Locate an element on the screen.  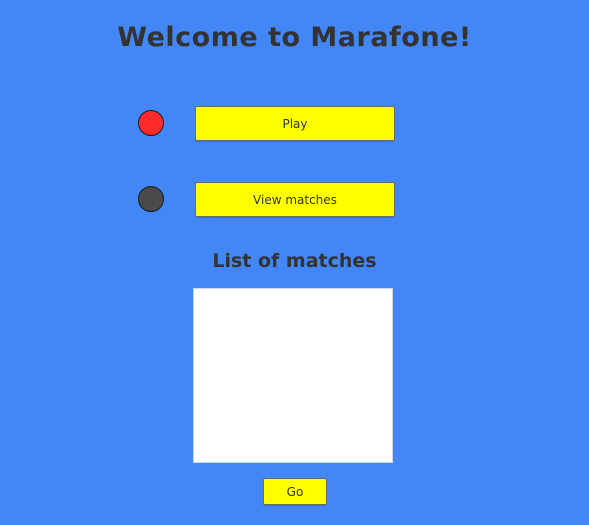
matches-list-heading: List of matches is located at coordinates (294, 261).